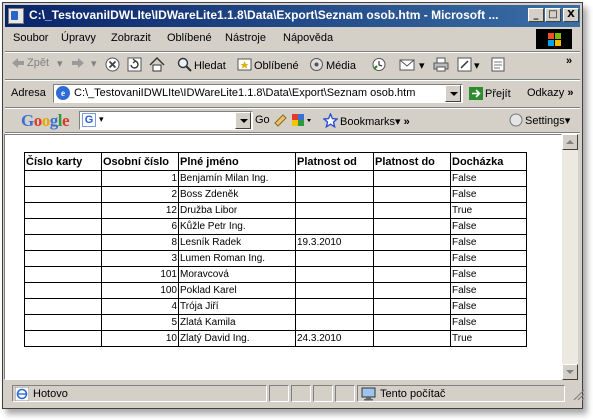 The width and height of the screenshot is (593, 420). What do you see at coordinates (275, 242) in the screenshot?
I see `table-row: 8 Lesník Radek 19.3.2010 False` at bounding box center [275, 242].